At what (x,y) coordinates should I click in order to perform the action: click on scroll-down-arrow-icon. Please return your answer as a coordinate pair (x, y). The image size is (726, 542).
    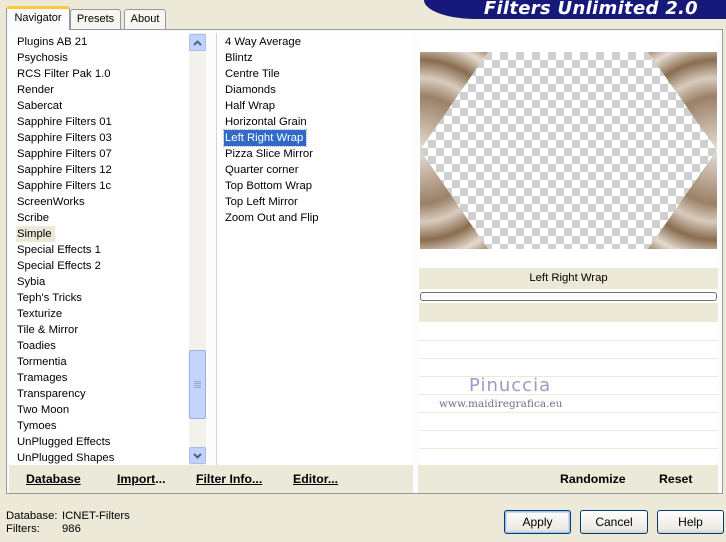
    Looking at the image, I should click on (197, 455).